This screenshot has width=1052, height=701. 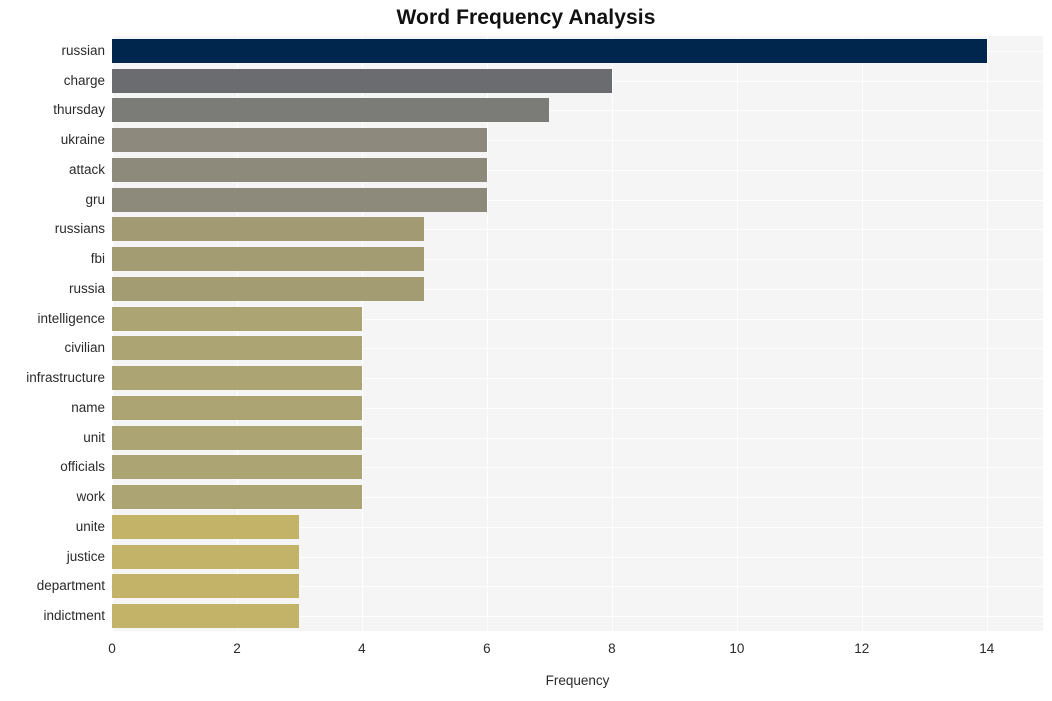 I want to click on y-tick-label: unite, so click(x=90, y=526).